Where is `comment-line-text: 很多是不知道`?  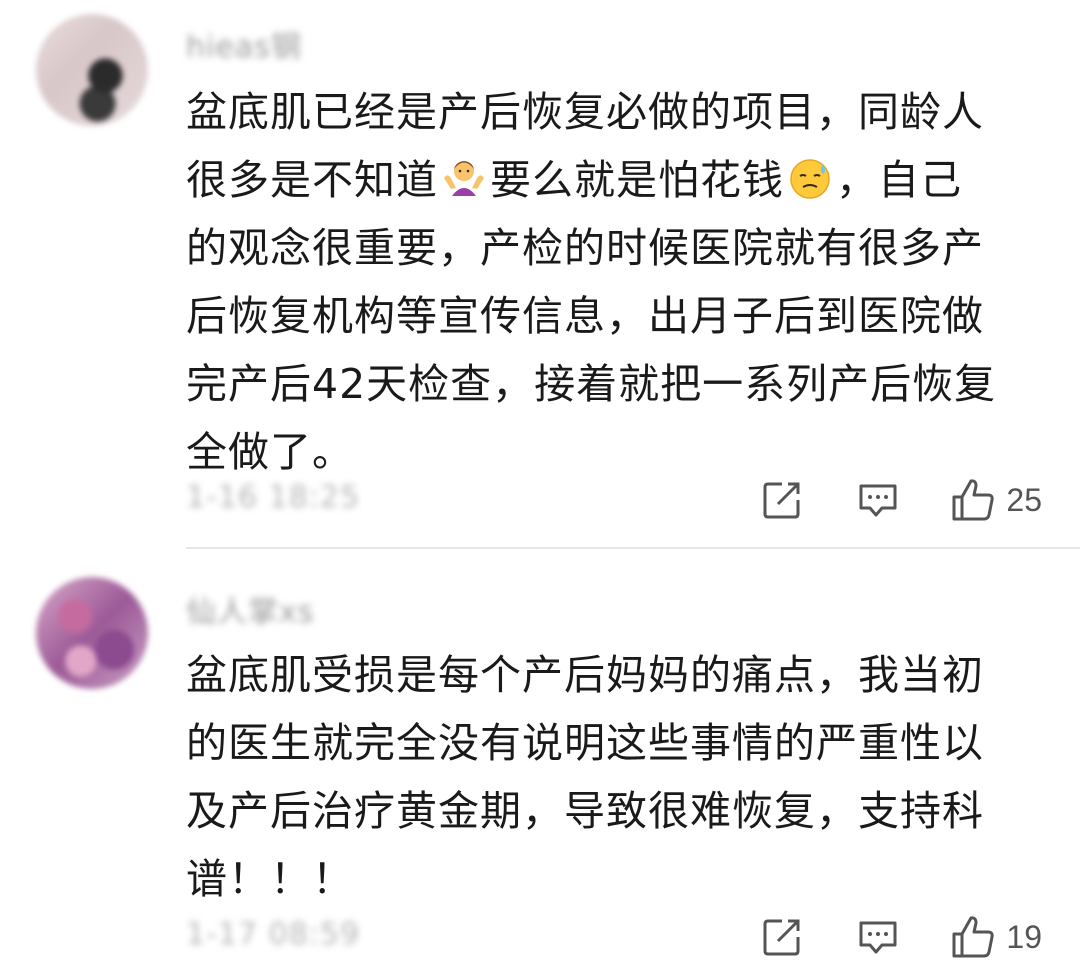
comment-line-text: 很多是不知道 is located at coordinates (312, 180).